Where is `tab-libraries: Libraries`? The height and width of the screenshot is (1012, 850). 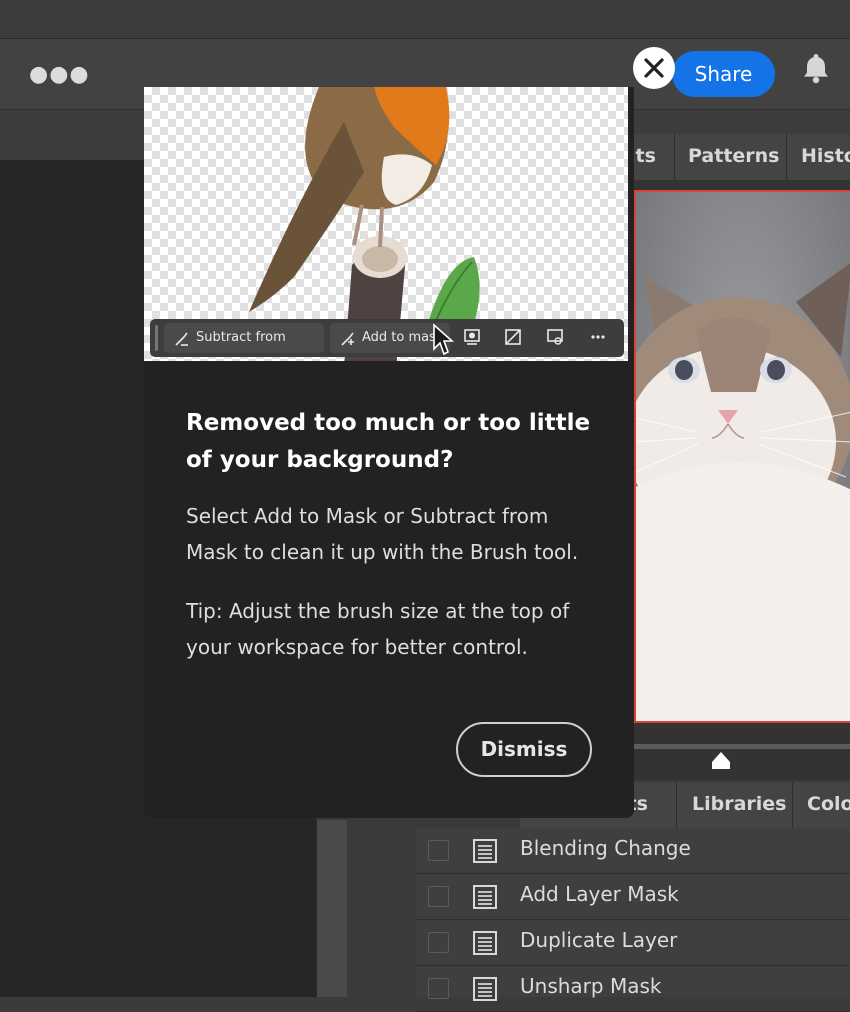 tab-libraries: Libraries is located at coordinates (739, 805).